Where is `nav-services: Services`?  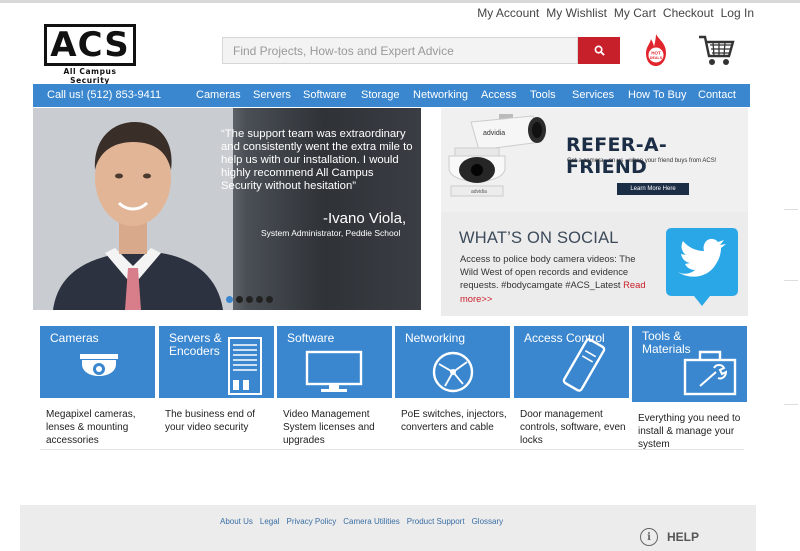 nav-services: Services is located at coordinates (593, 95).